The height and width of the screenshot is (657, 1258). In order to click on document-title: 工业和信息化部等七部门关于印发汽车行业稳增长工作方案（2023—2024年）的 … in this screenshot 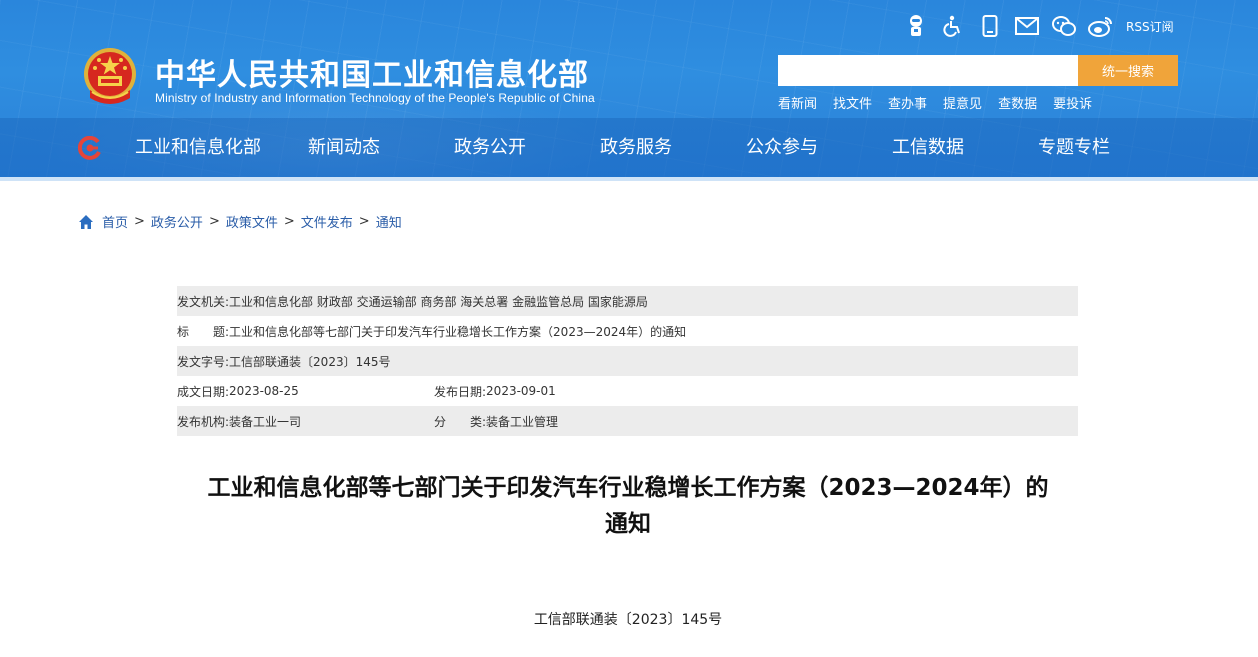, I will do `click(628, 506)`.